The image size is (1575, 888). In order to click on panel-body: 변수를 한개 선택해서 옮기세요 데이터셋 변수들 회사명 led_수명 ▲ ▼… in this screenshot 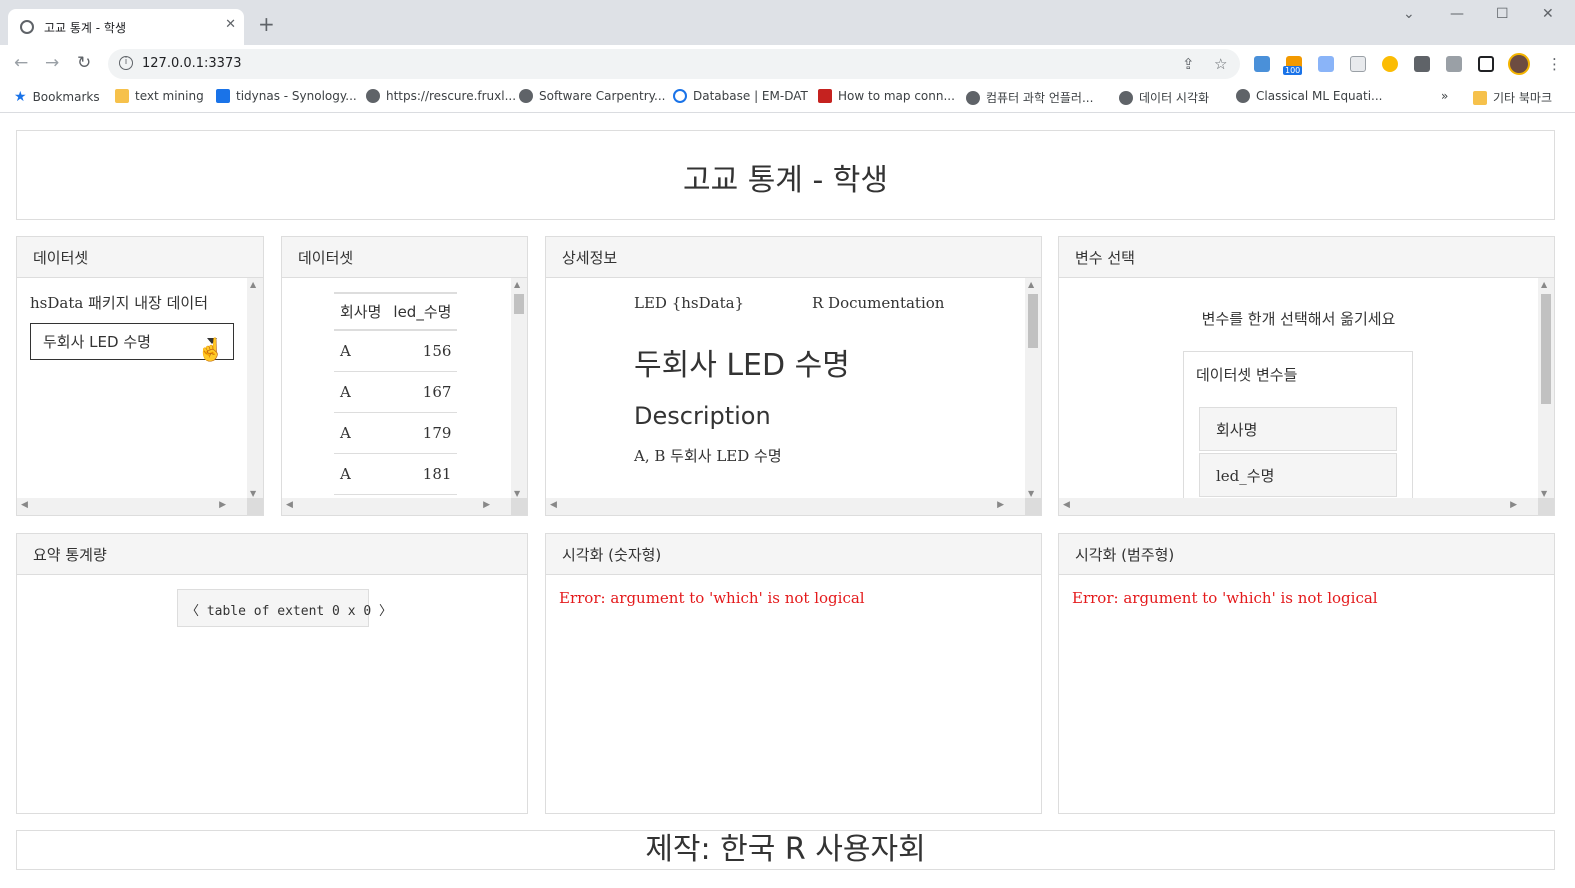, I will do `click(1306, 396)`.